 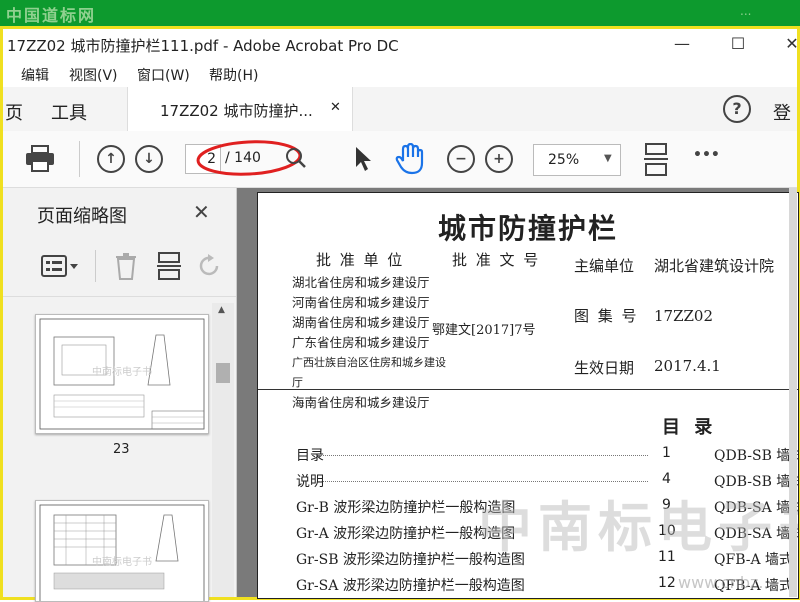 What do you see at coordinates (656, 160) in the screenshot?
I see `scroll-mode-icon` at bounding box center [656, 160].